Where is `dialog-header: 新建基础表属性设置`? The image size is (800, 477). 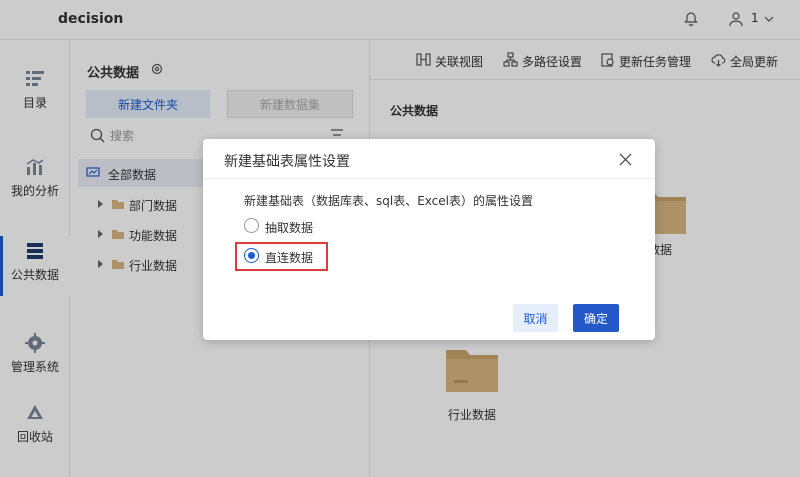 dialog-header: 新建基础表属性设置 is located at coordinates (429, 159).